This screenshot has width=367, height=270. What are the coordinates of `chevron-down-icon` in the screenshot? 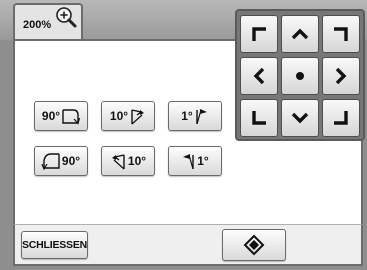 It's located at (300, 118).